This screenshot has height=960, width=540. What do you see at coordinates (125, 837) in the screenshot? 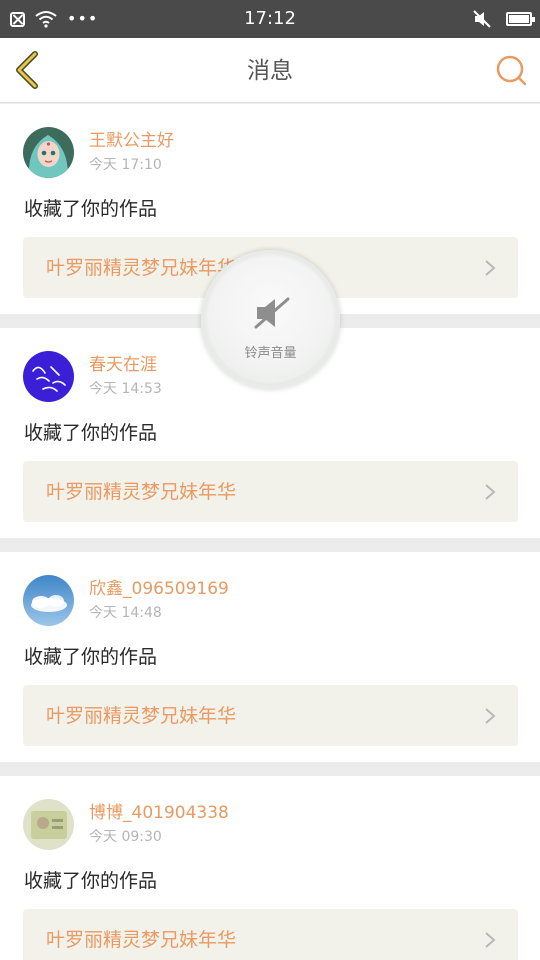
I see `timestamp: 今天 09:30` at bounding box center [125, 837].